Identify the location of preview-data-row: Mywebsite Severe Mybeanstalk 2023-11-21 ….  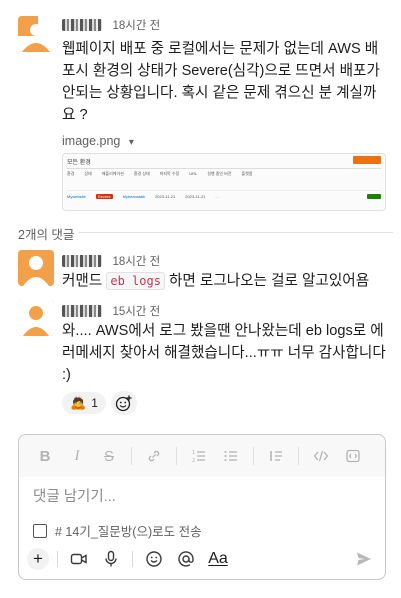
(224, 196).